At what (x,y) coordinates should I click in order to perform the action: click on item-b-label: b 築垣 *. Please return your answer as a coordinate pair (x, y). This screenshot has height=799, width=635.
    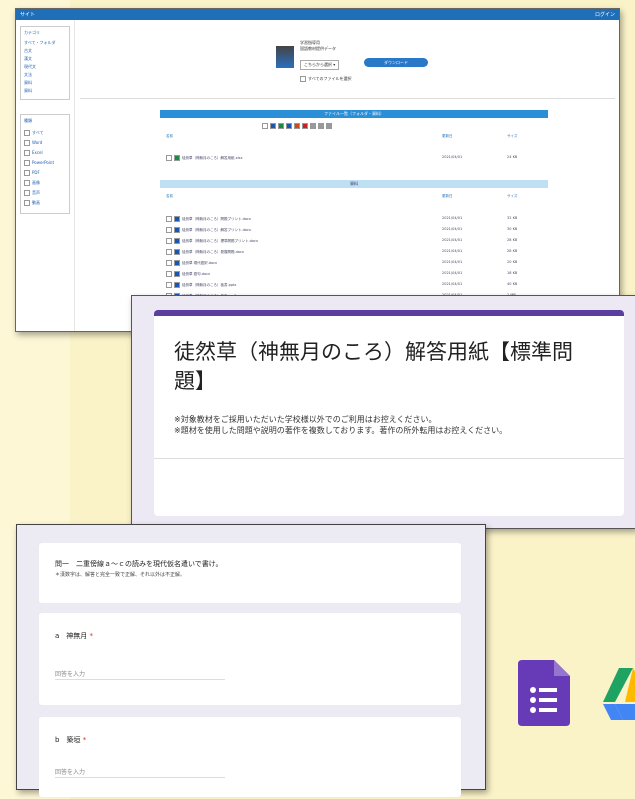
    Looking at the image, I should click on (71, 740).